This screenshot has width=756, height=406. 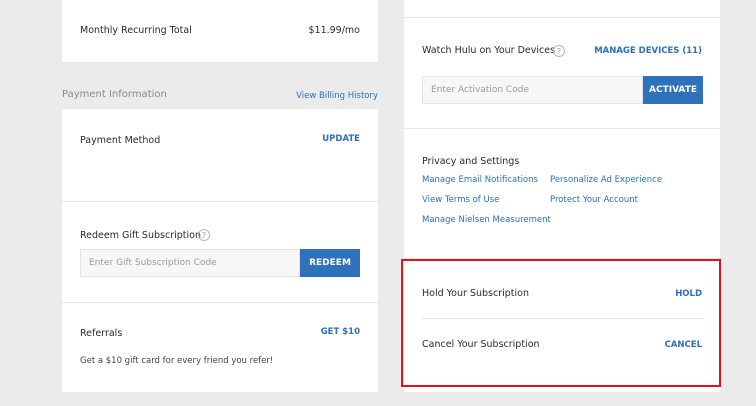 What do you see at coordinates (648, 51) in the screenshot?
I see `manage-devices-link: MANAGE DEVICES (11)` at bounding box center [648, 51].